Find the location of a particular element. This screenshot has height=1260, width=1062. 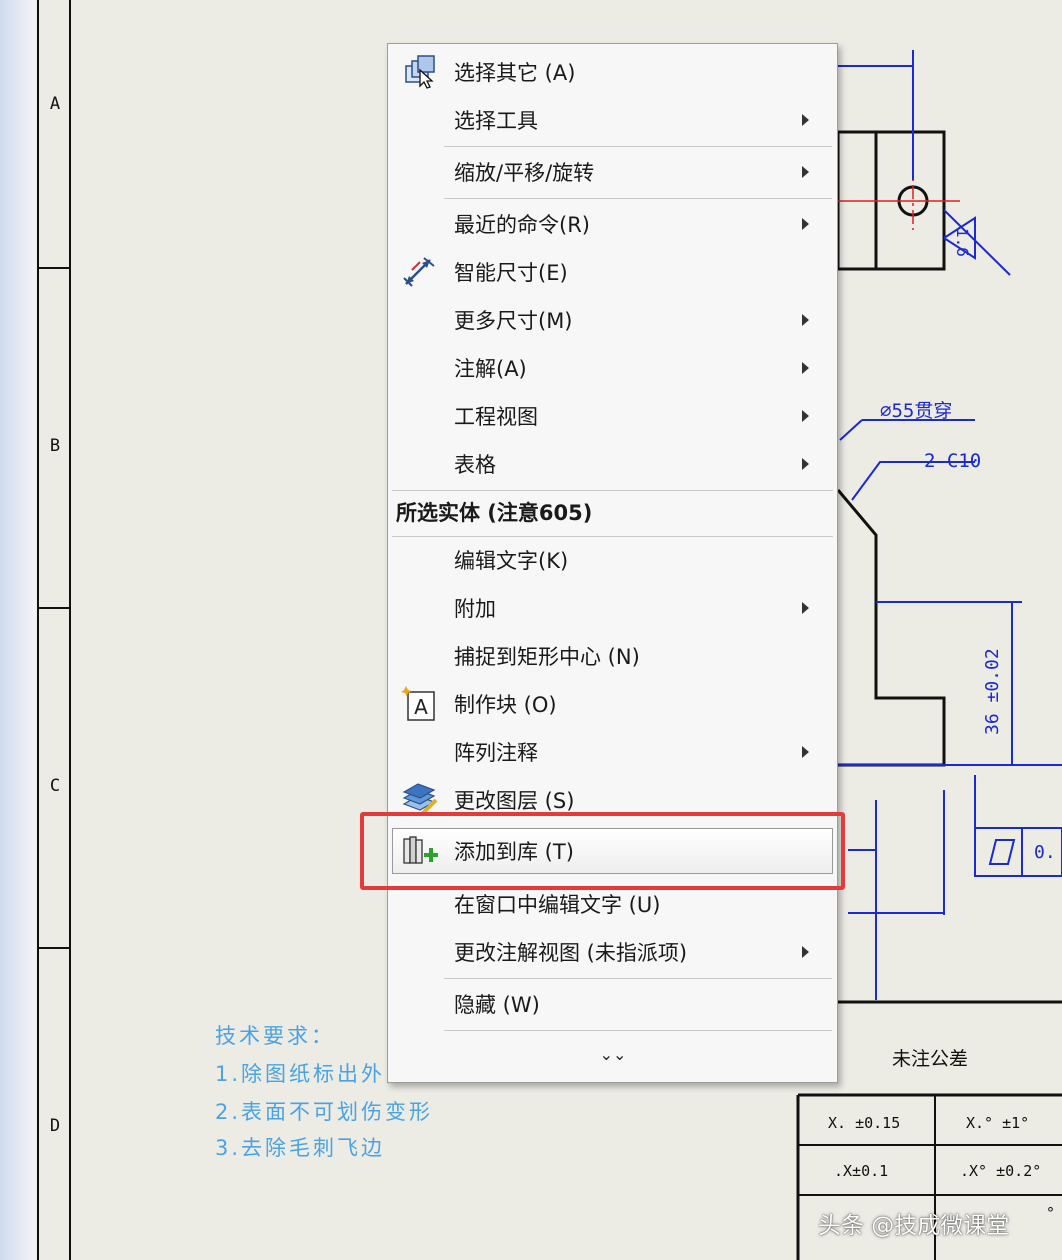

menu-item-label: 最近的命令(R) is located at coordinates (522, 225).